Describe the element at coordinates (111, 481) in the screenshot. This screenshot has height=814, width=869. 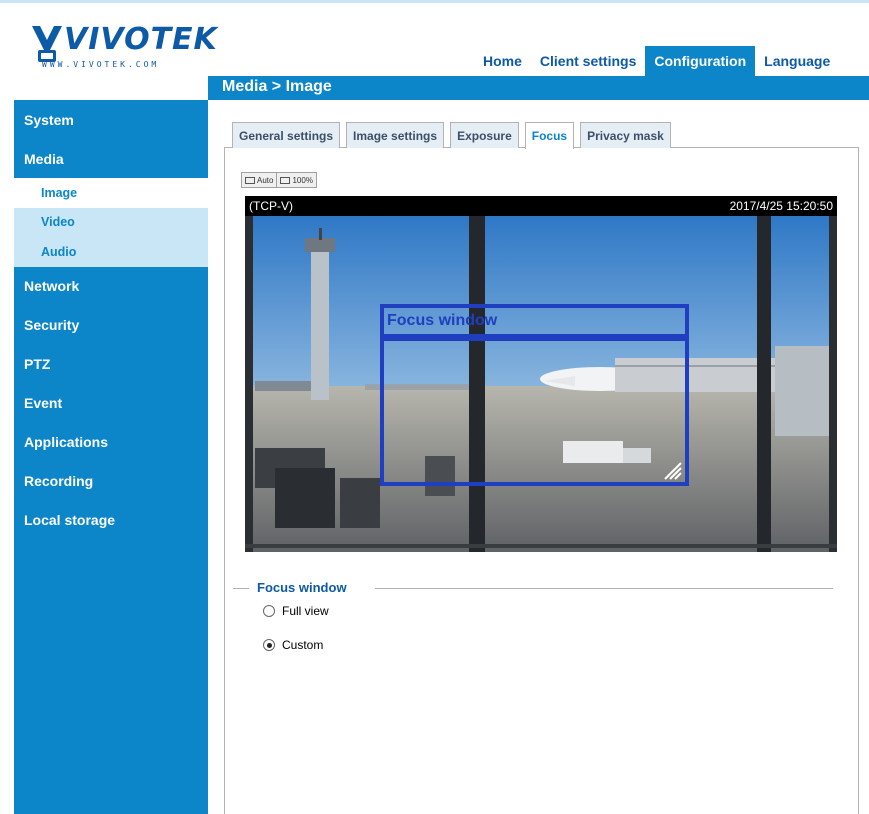
I see `sidebar-item-recording: Recording` at that location.